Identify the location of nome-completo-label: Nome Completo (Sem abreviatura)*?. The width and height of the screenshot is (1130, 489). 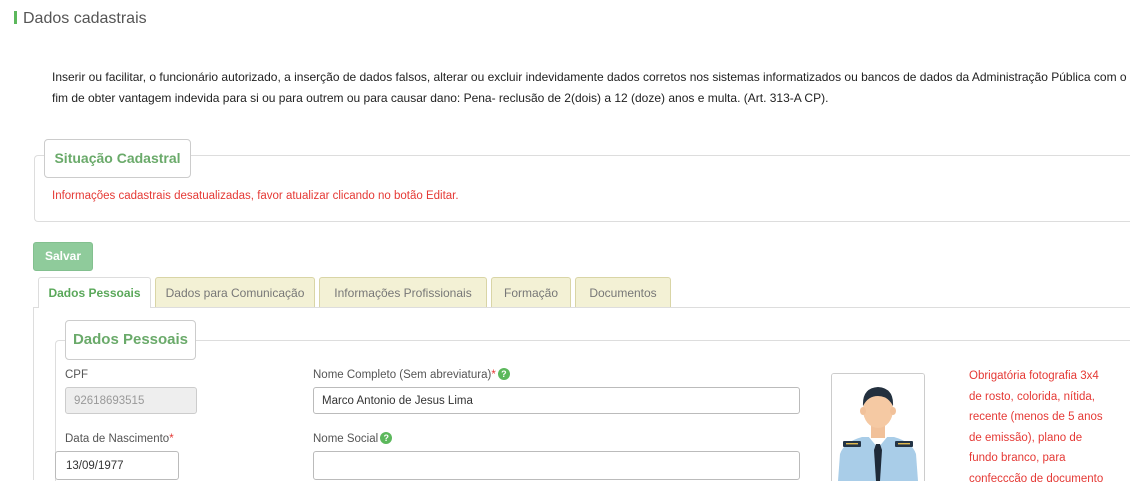
(411, 374).